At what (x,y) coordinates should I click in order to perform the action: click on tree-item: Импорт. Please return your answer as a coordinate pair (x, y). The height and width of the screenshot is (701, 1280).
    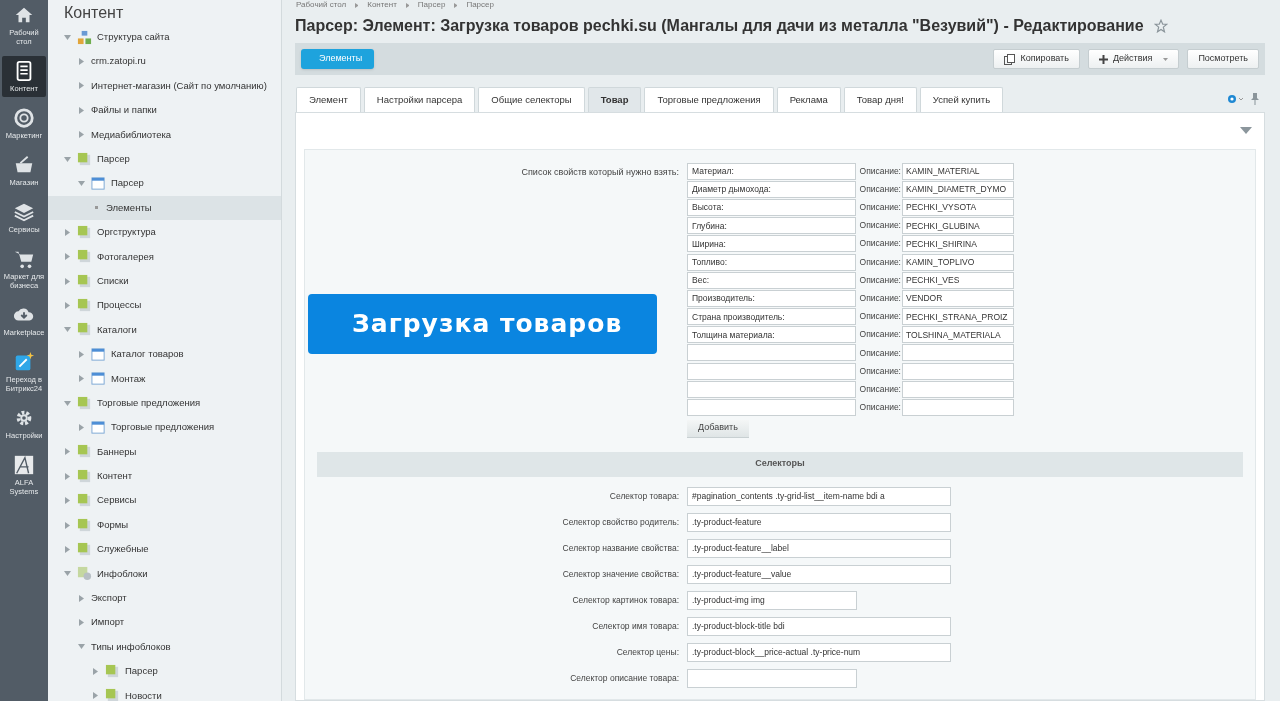
    Looking at the image, I should click on (164, 622).